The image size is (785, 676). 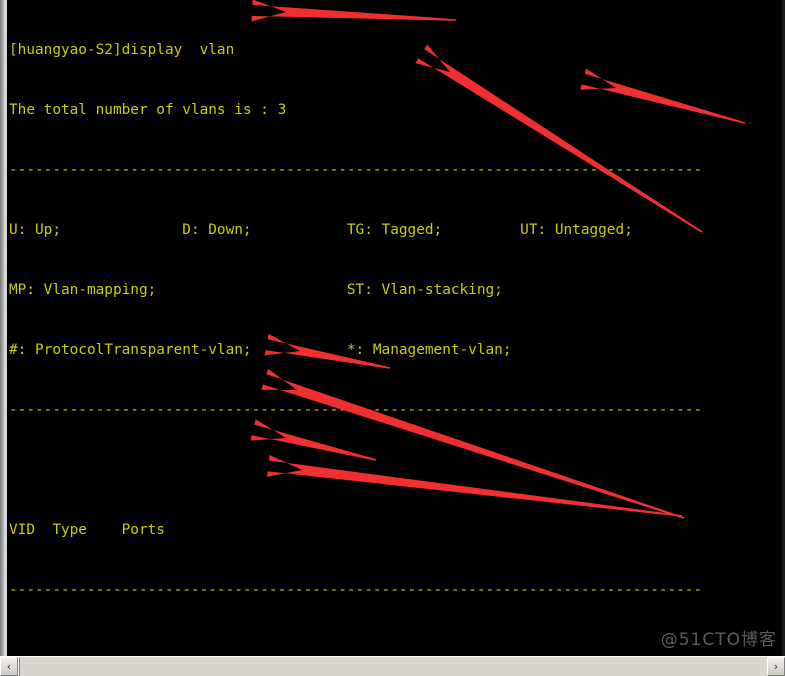 What do you see at coordinates (9, 666) in the screenshot?
I see `scroll-left-arrow-icon: ‹` at bounding box center [9, 666].